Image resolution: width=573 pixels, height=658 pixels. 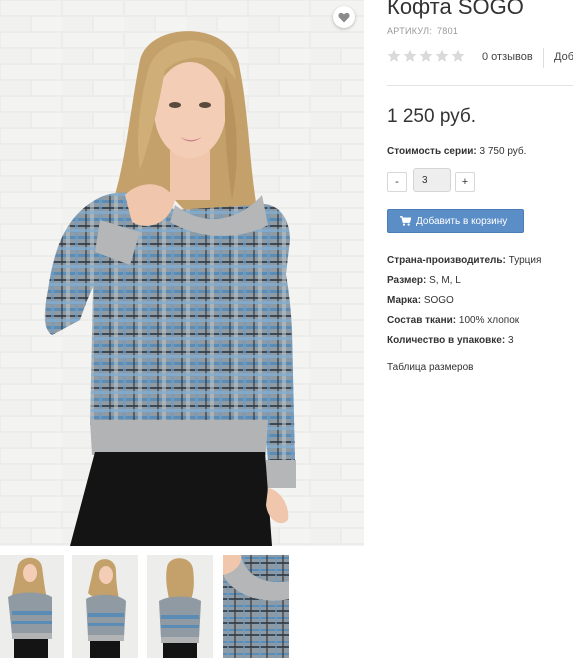 I want to click on rating-divider, so click(x=543, y=58).